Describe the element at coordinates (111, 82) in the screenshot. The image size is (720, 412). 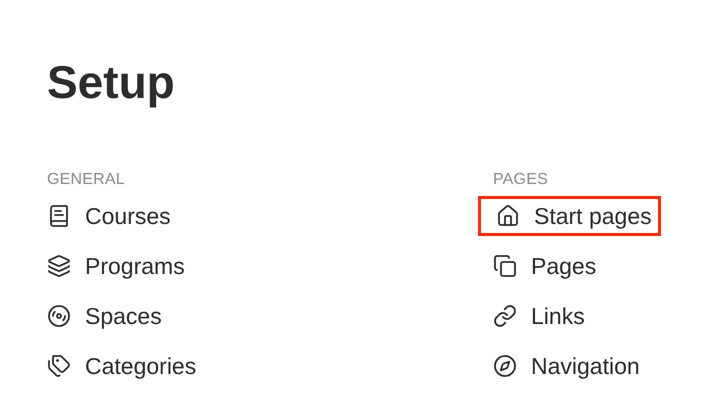
I see `page-title: Setup` at that location.